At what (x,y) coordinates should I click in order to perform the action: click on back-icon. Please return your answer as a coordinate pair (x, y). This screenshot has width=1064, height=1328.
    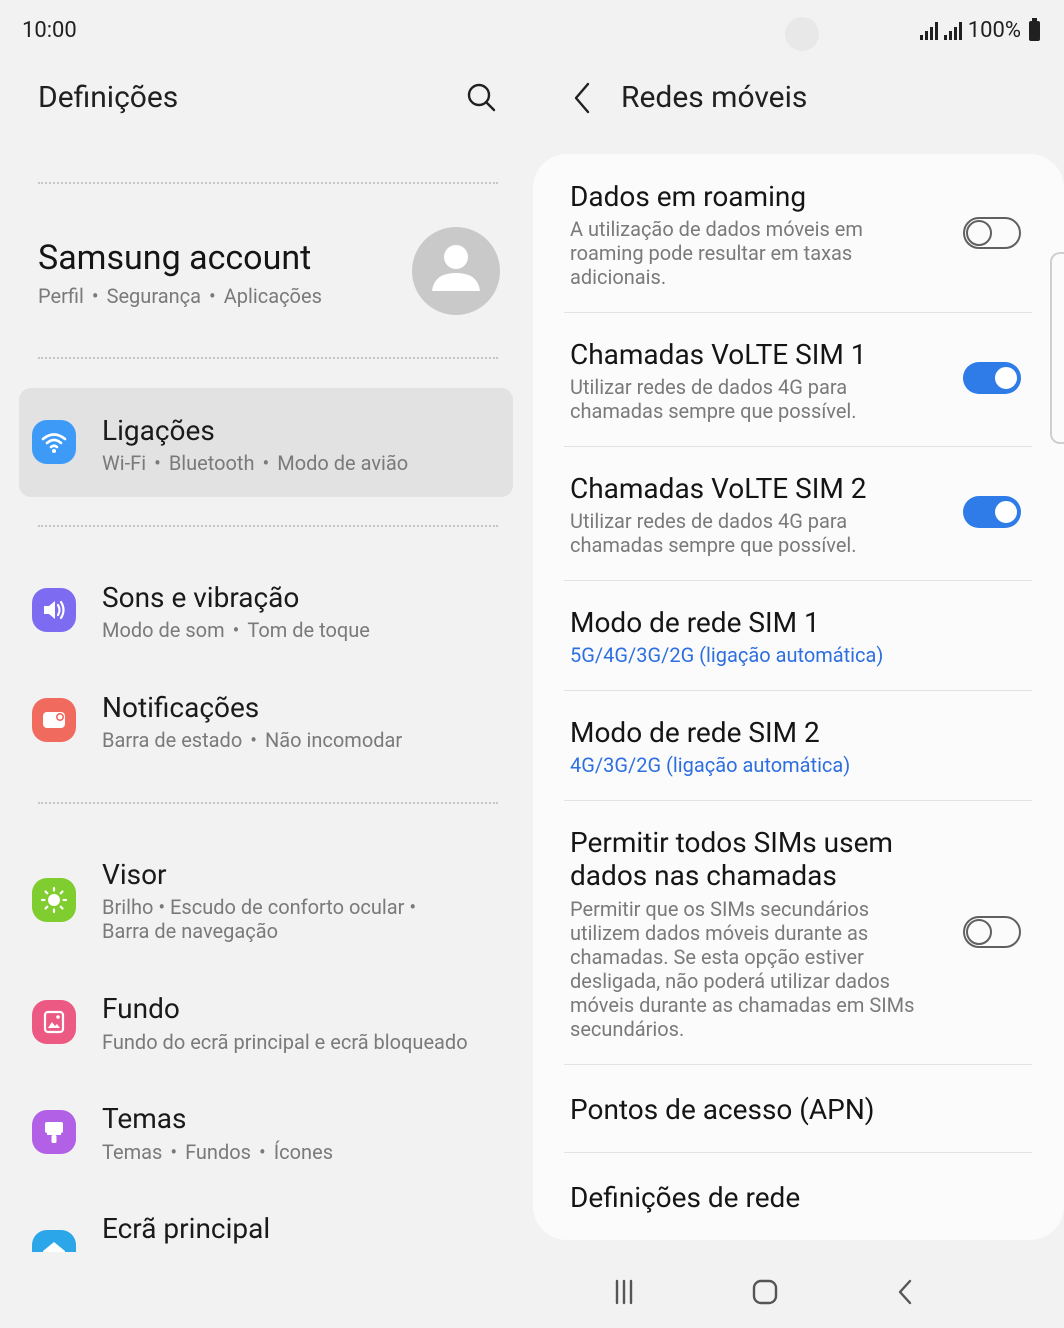
    Looking at the image, I should click on (905, 1292).